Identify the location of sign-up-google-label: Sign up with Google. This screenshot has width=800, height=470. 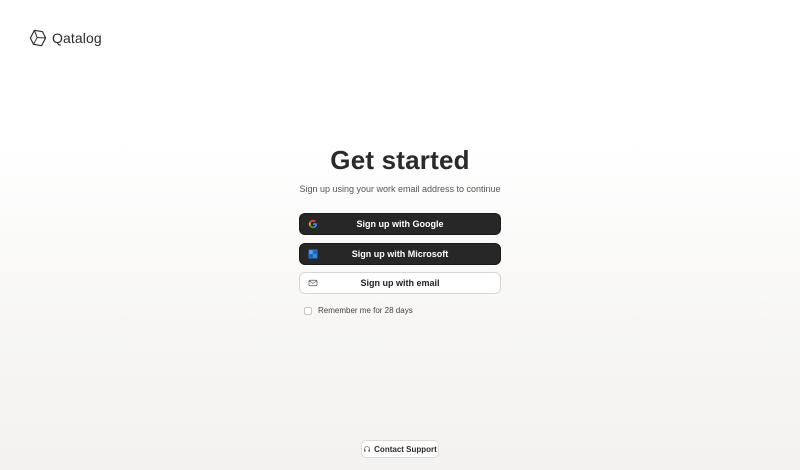
(400, 224).